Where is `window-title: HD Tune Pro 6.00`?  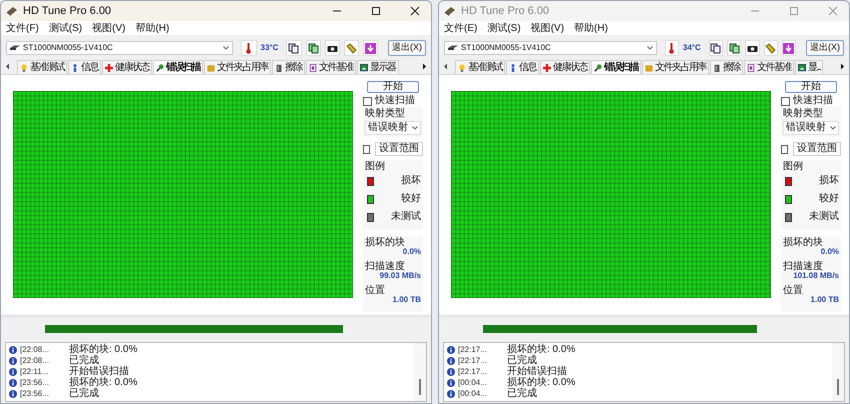
window-title: HD Tune Pro 6.00 is located at coordinates (67, 11).